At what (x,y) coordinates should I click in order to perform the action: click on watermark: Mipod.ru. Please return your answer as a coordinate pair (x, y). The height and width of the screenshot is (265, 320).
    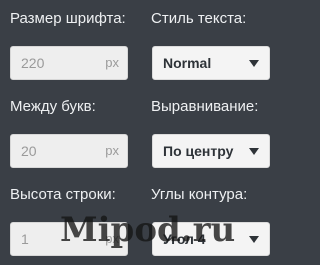
    Looking at the image, I should click on (148, 230).